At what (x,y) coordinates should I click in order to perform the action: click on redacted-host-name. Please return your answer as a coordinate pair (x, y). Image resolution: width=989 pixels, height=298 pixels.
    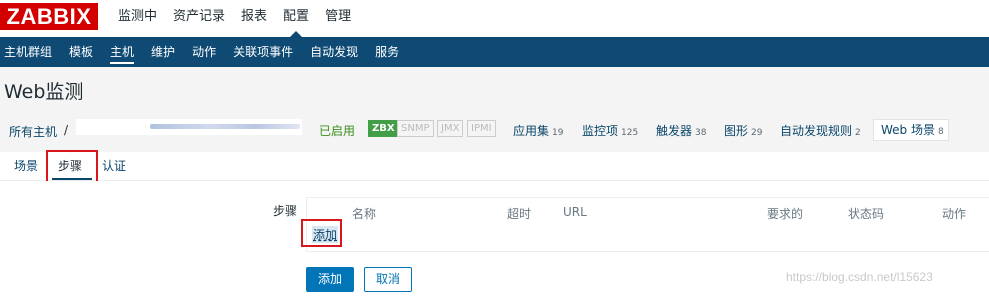
    Looking at the image, I should click on (225, 126).